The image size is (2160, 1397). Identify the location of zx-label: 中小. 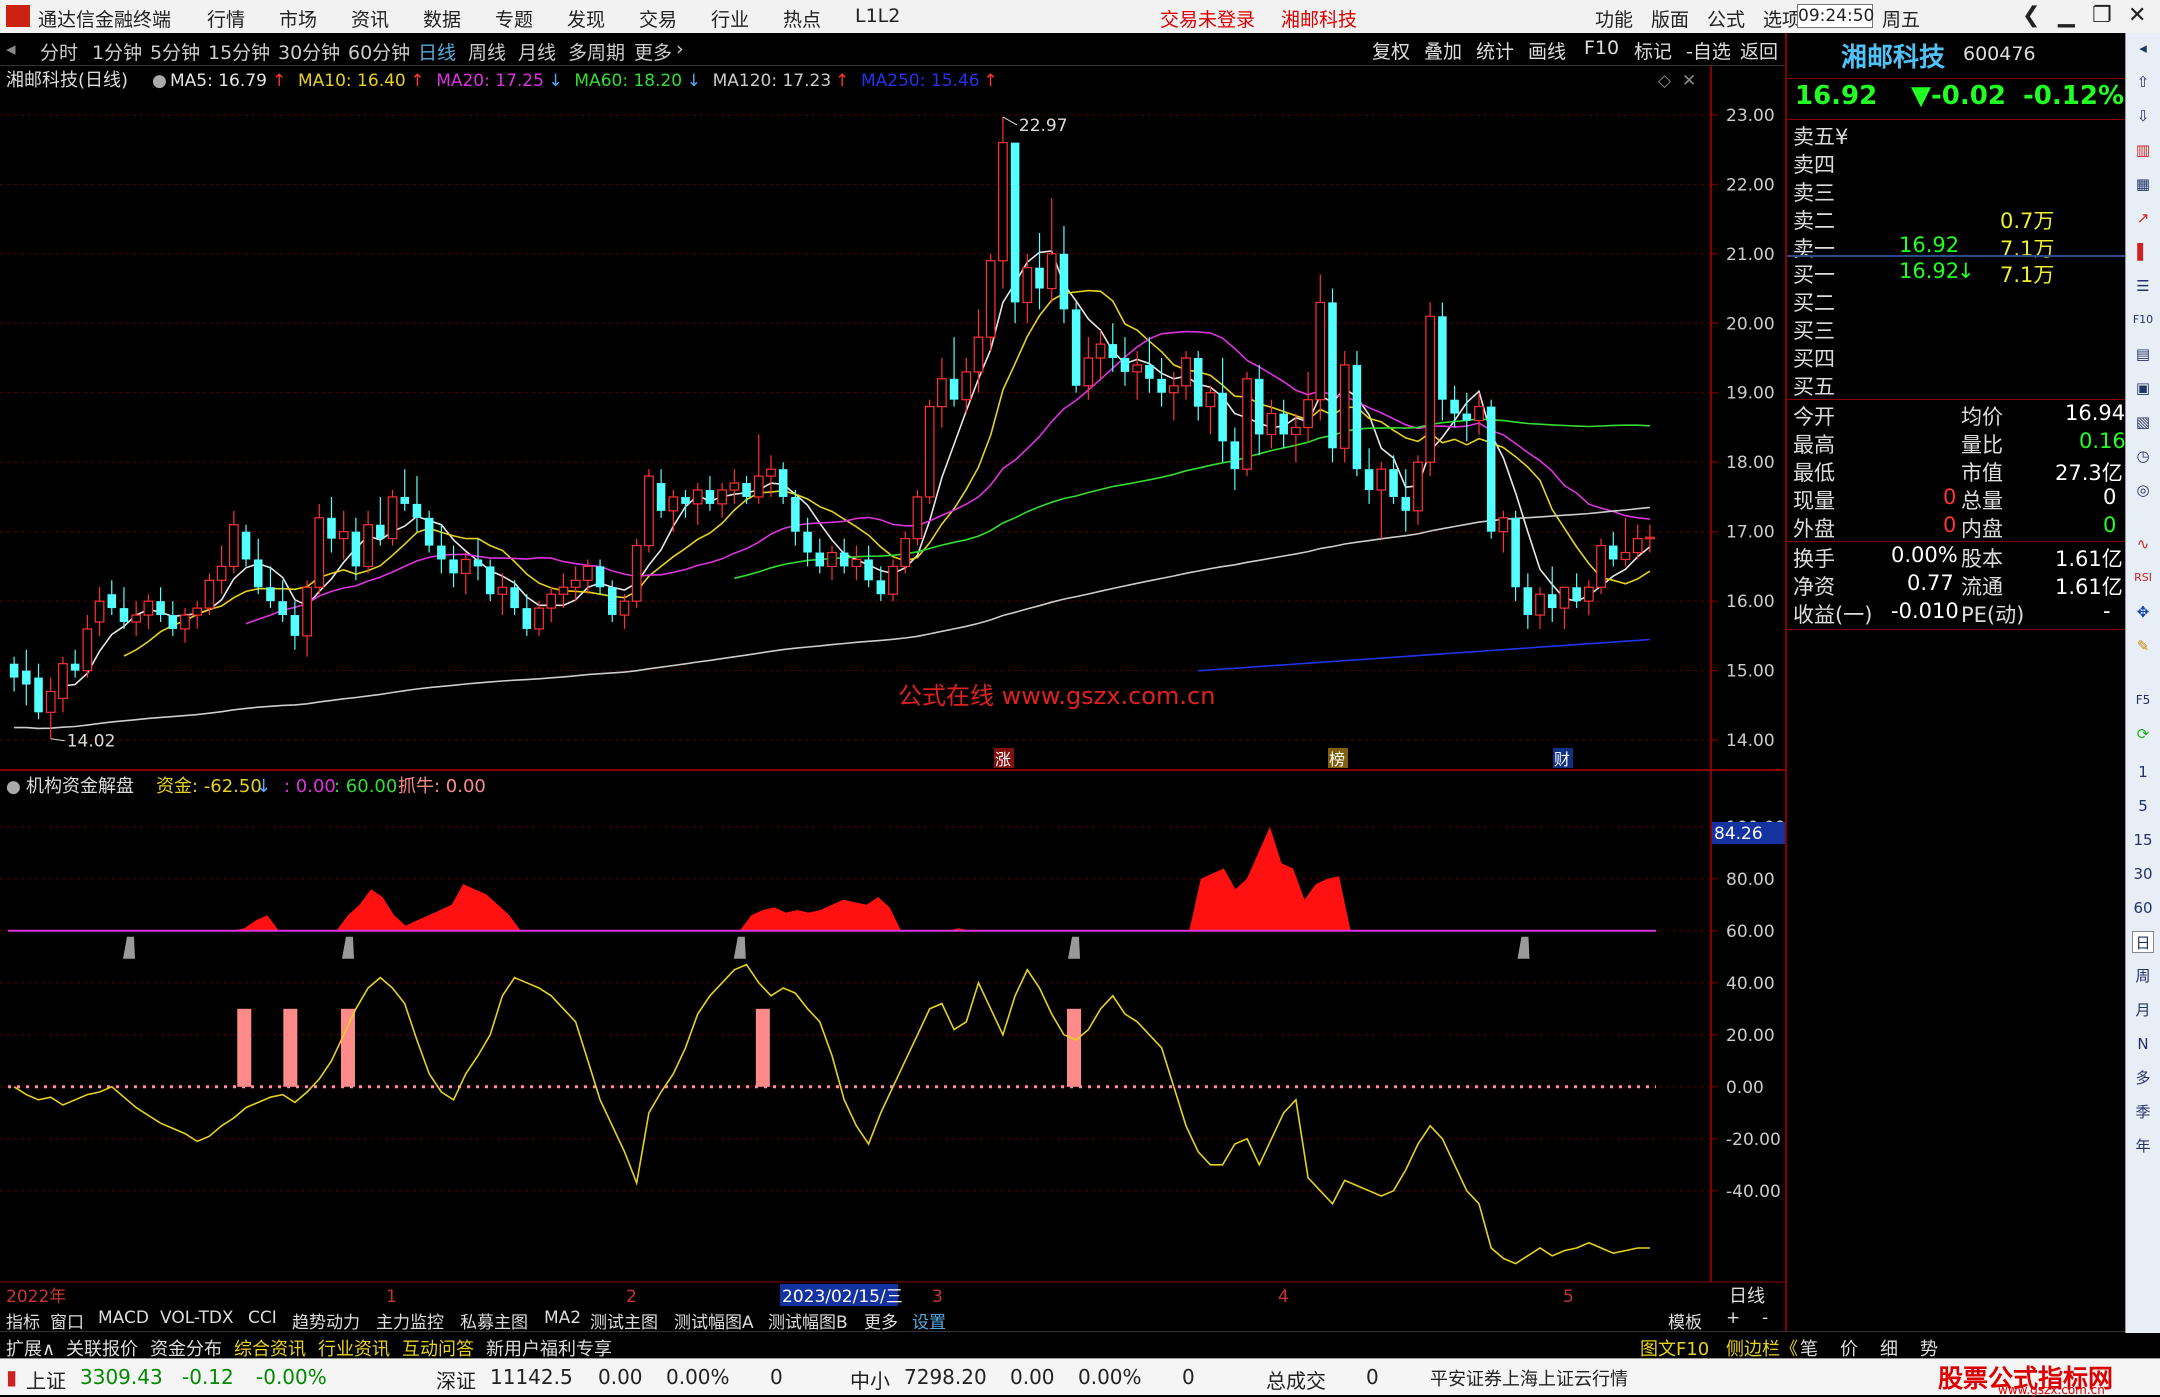
(870, 1379).